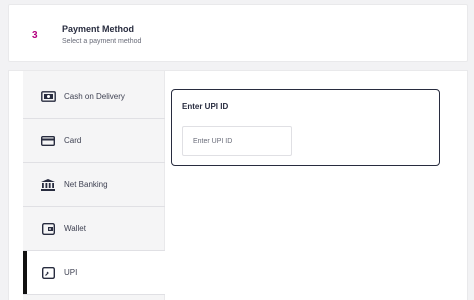 Image resolution: width=474 pixels, height=300 pixels. I want to click on step-title: Payment Method, so click(98, 29).